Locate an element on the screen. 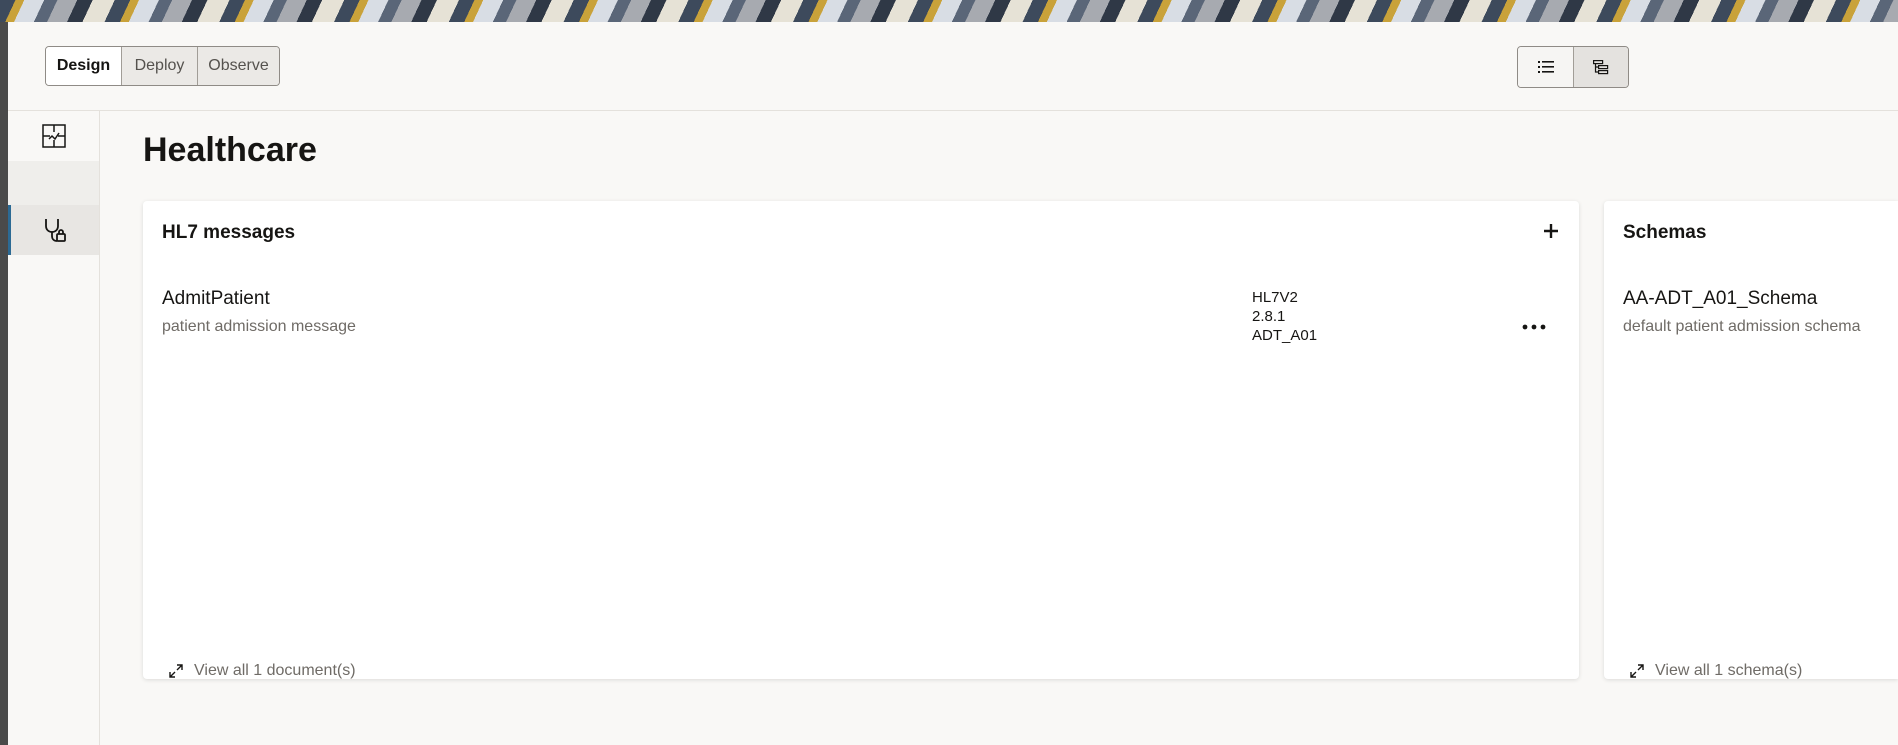 The width and height of the screenshot is (1898, 745). schemas-card-title: Schemas is located at coordinates (1665, 232).